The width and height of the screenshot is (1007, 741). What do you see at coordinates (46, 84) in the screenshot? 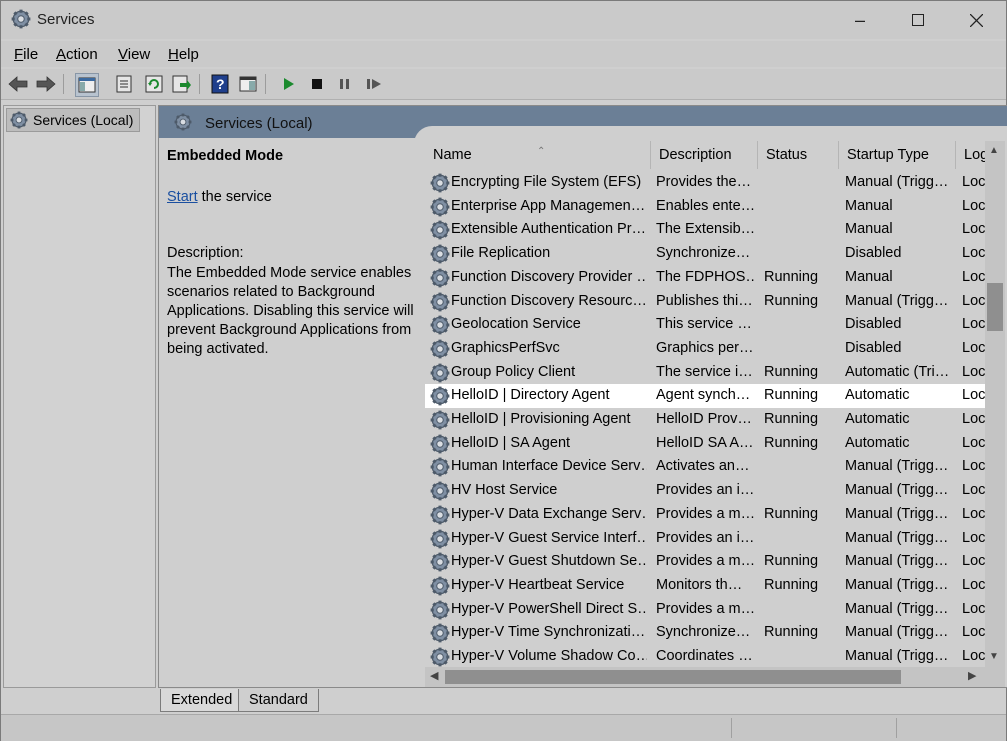
I see `forward-button` at bounding box center [46, 84].